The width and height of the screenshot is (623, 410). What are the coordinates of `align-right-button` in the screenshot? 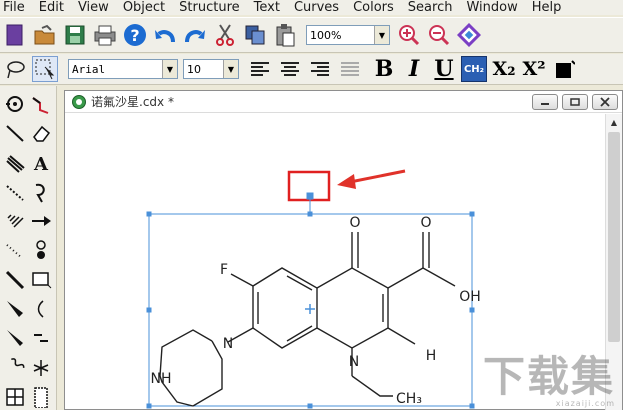 It's located at (320, 69).